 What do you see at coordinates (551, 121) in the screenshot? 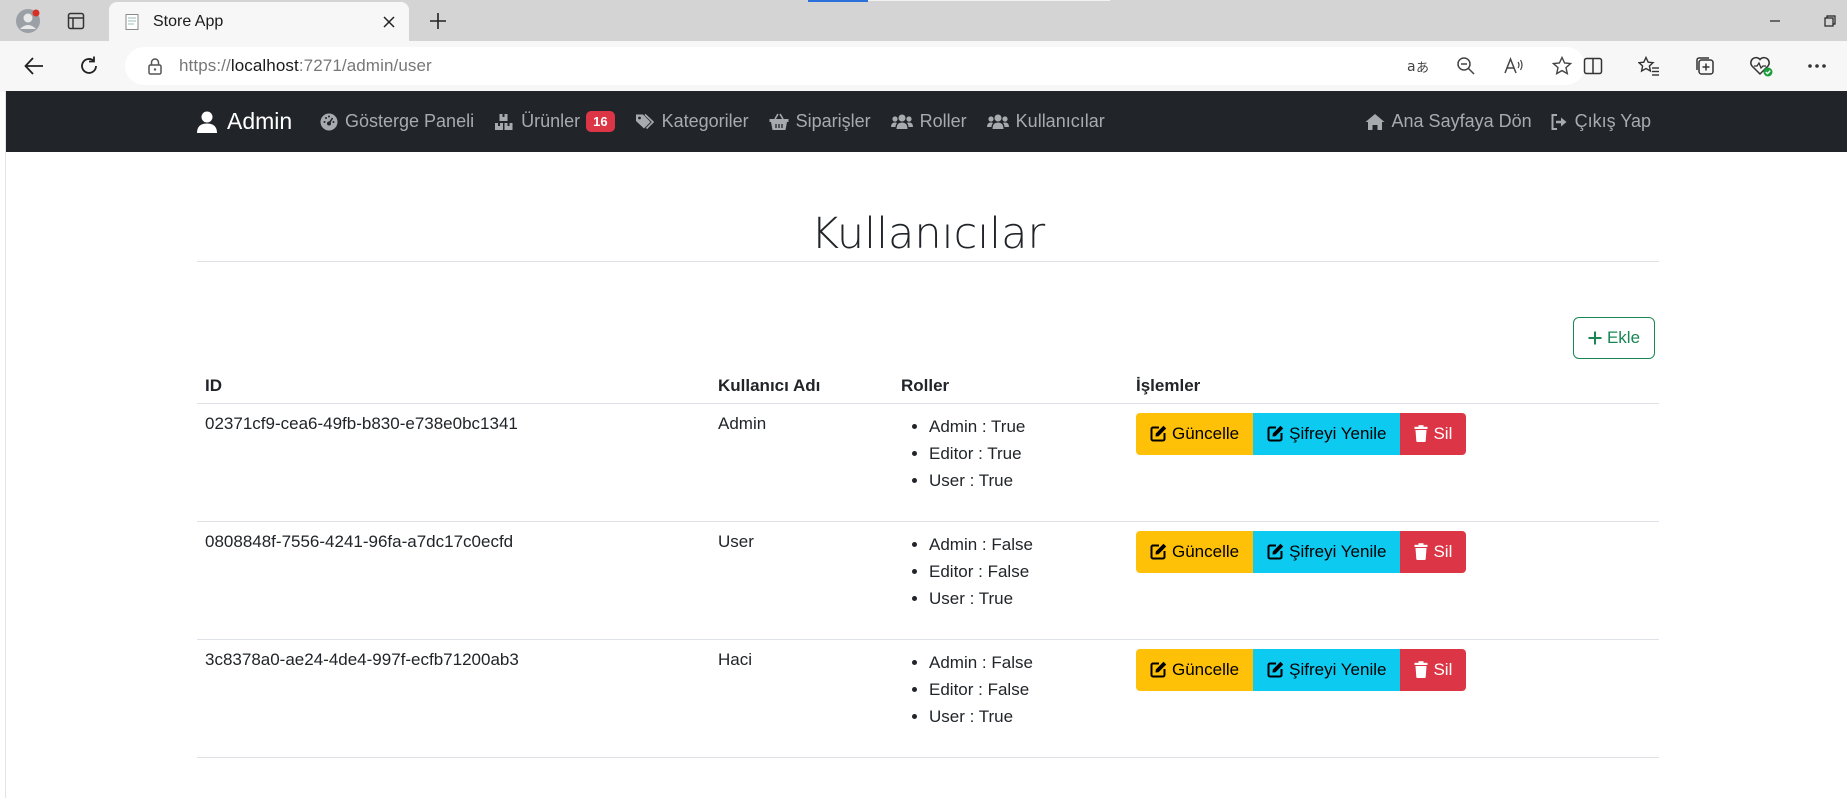
I see `nav-item-label: Ürünler` at bounding box center [551, 121].